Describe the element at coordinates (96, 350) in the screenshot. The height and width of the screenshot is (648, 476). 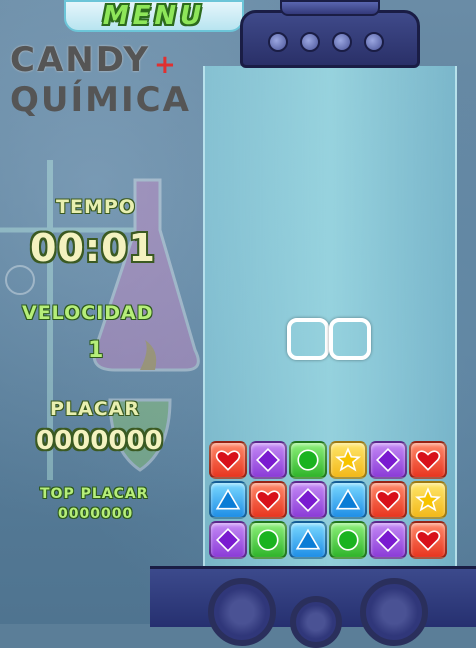
I see `velocidad-value: 1` at that location.